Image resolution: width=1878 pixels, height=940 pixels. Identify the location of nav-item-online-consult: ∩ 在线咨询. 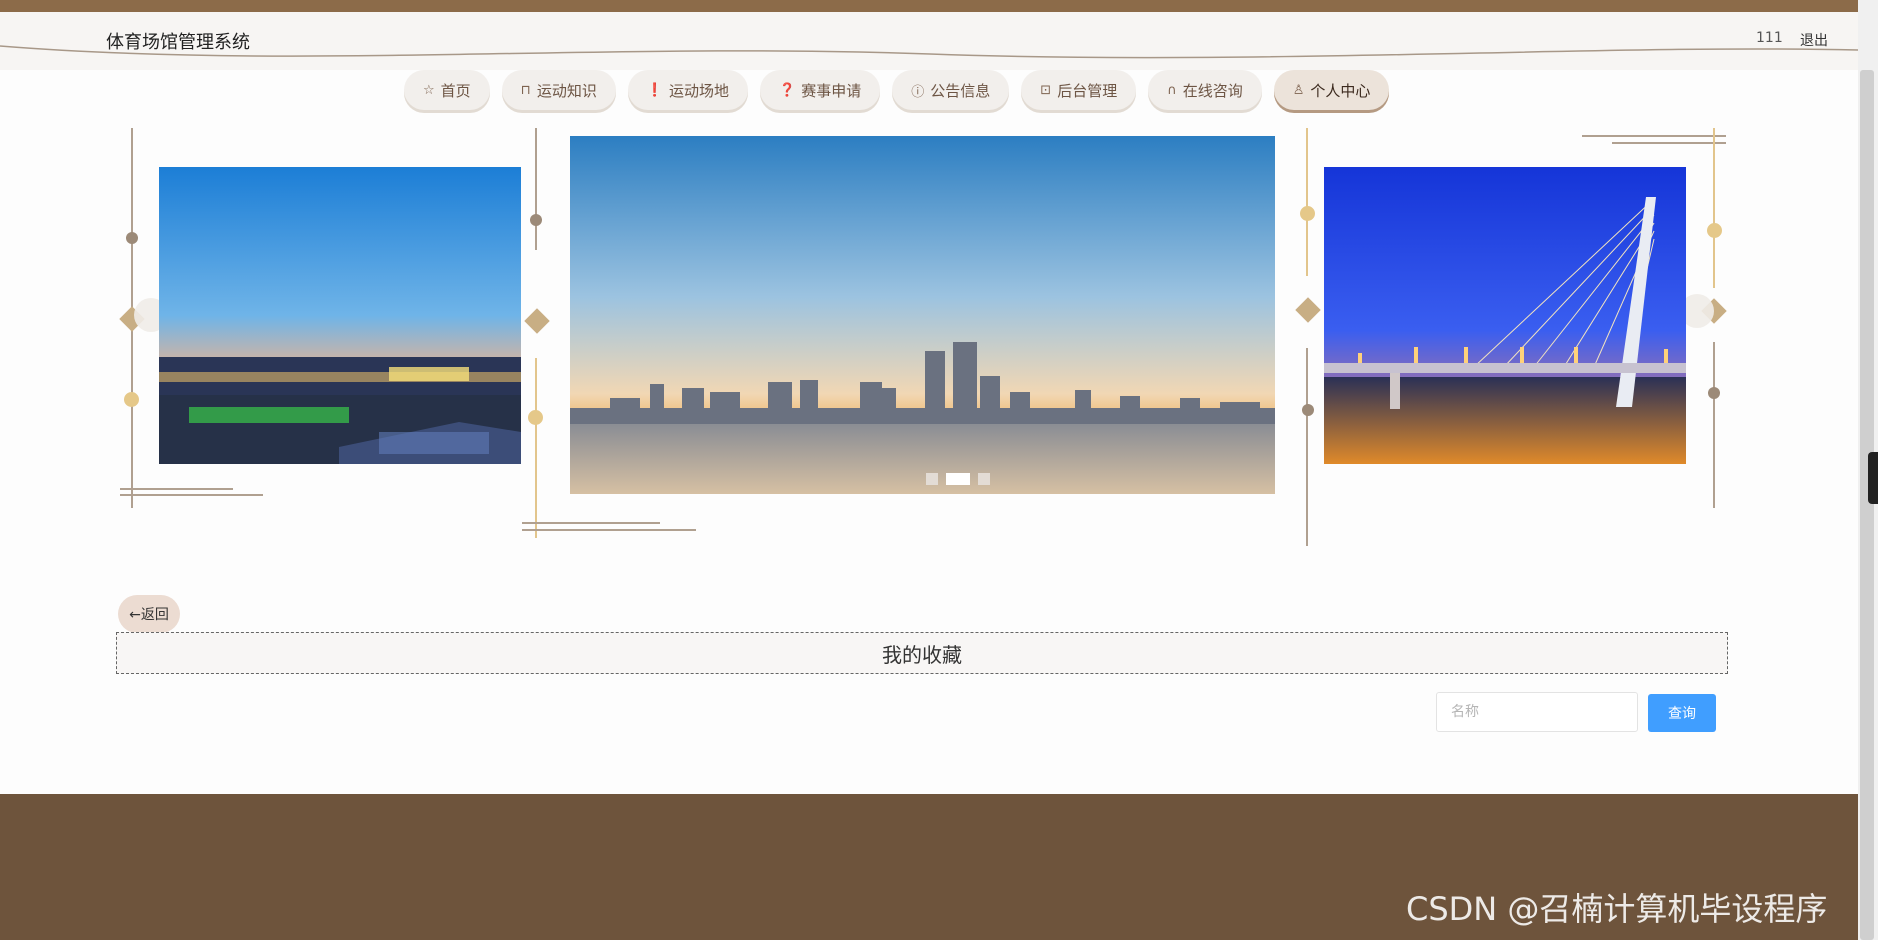
(1205, 90).